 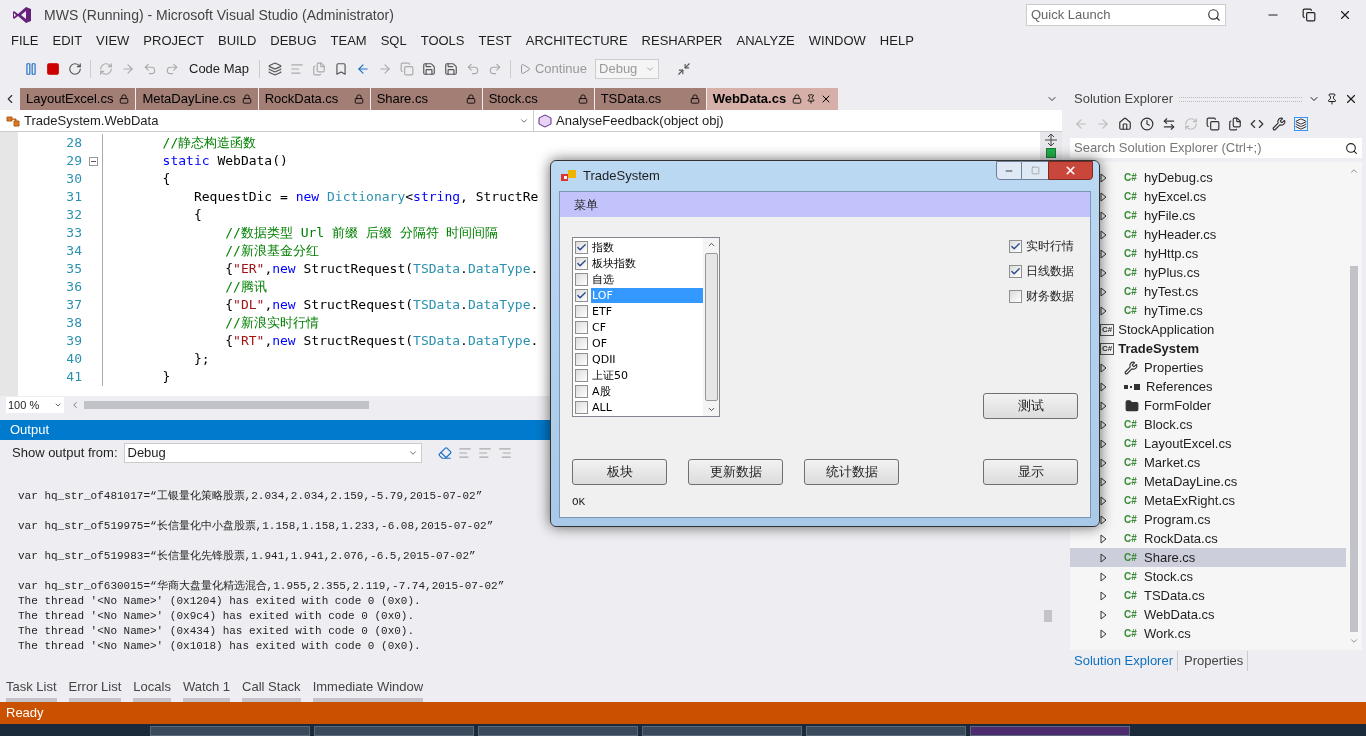 What do you see at coordinates (73, 143) in the screenshot?
I see `line-number: 28` at bounding box center [73, 143].